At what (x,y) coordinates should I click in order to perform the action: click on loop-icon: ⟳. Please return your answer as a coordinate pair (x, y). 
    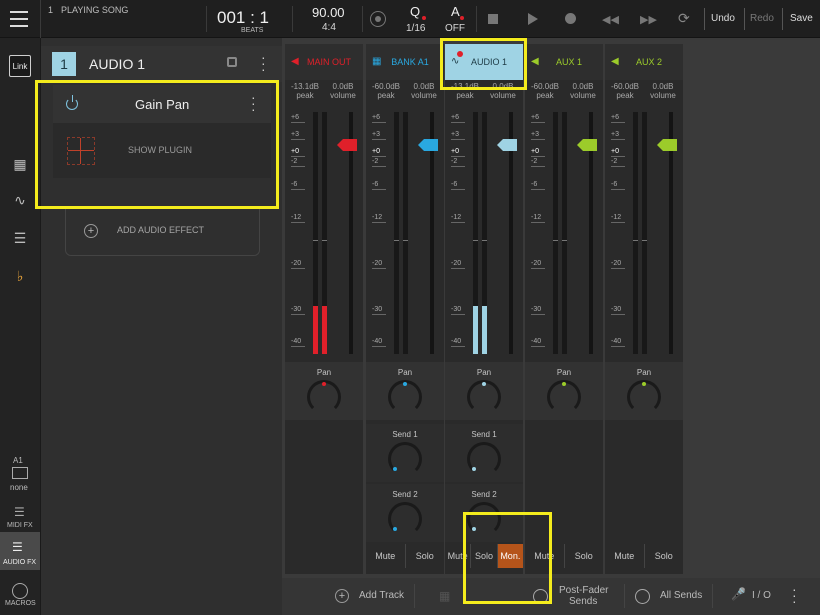
    Looking at the image, I should click on (684, 18).